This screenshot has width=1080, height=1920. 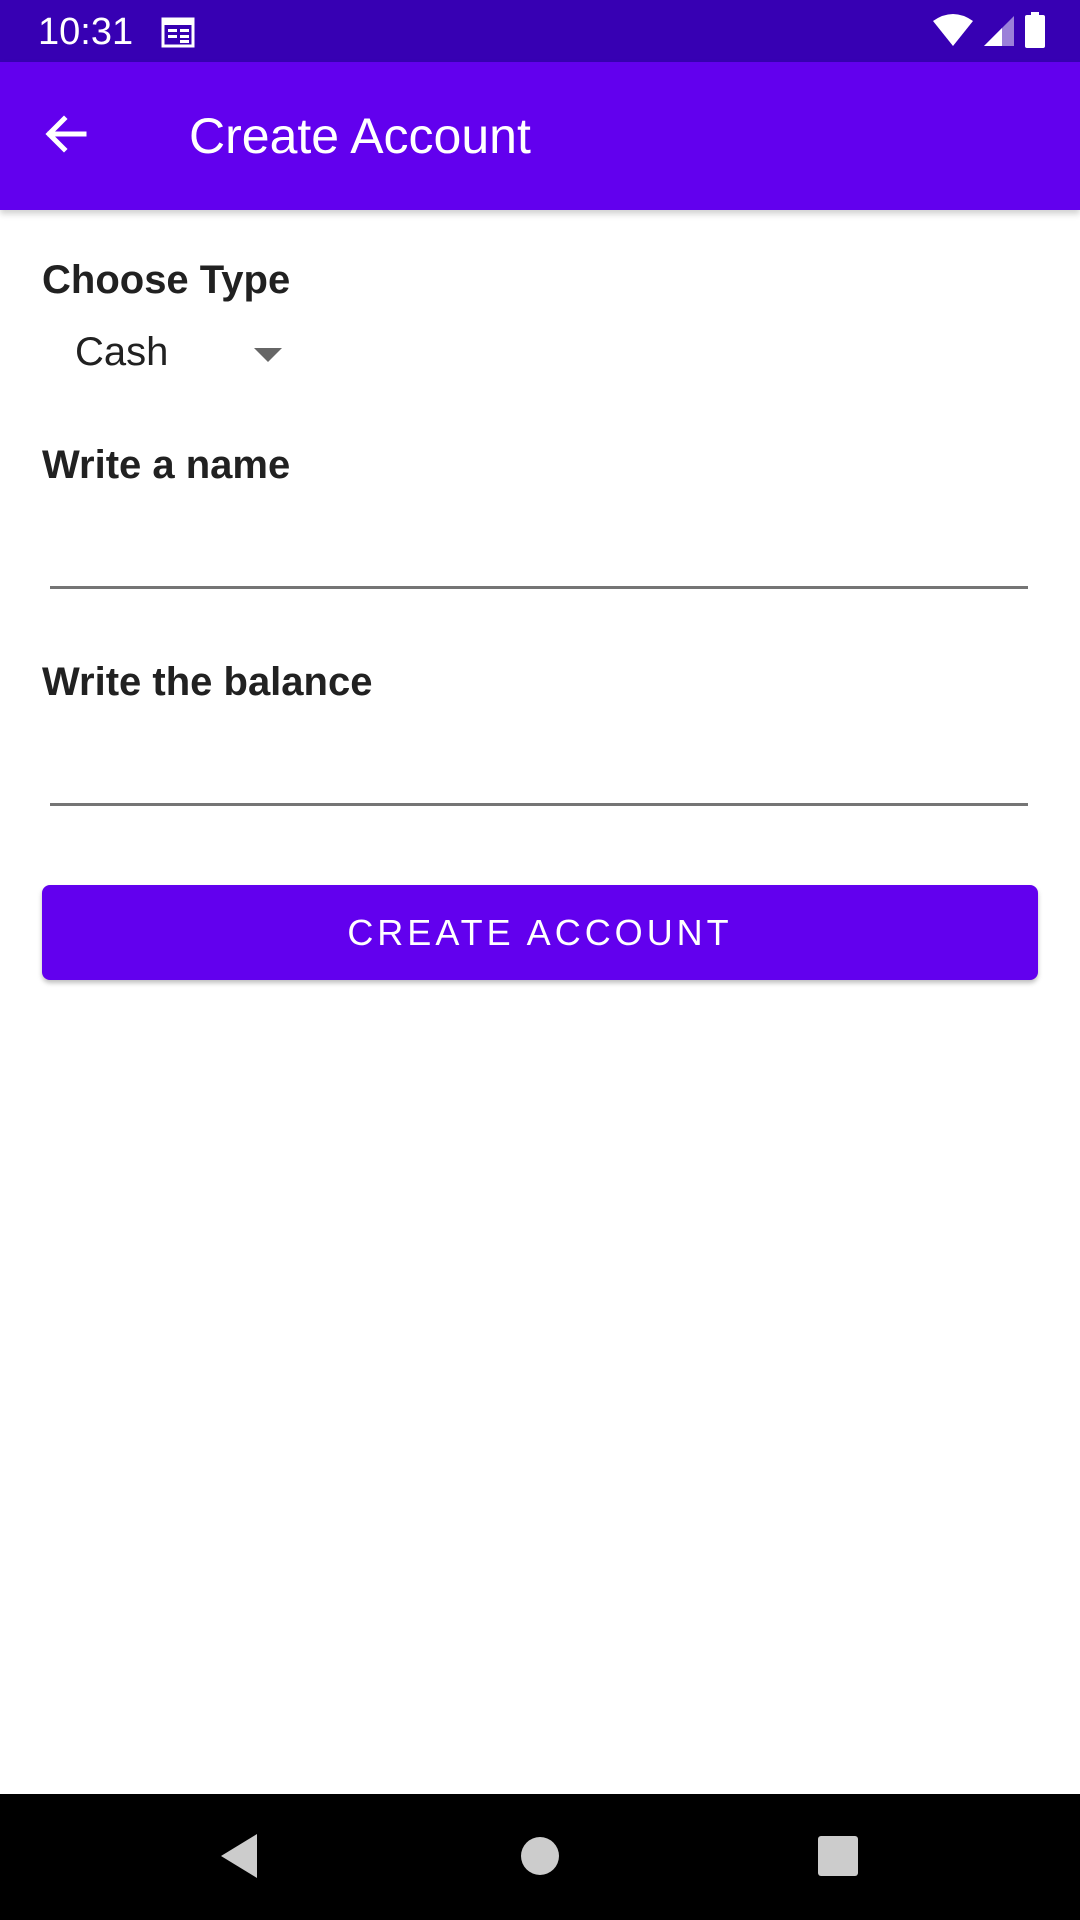 What do you see at coordinates (539, 549) in the screenshot?
I see `name-input` at bounding box center [539, 549].